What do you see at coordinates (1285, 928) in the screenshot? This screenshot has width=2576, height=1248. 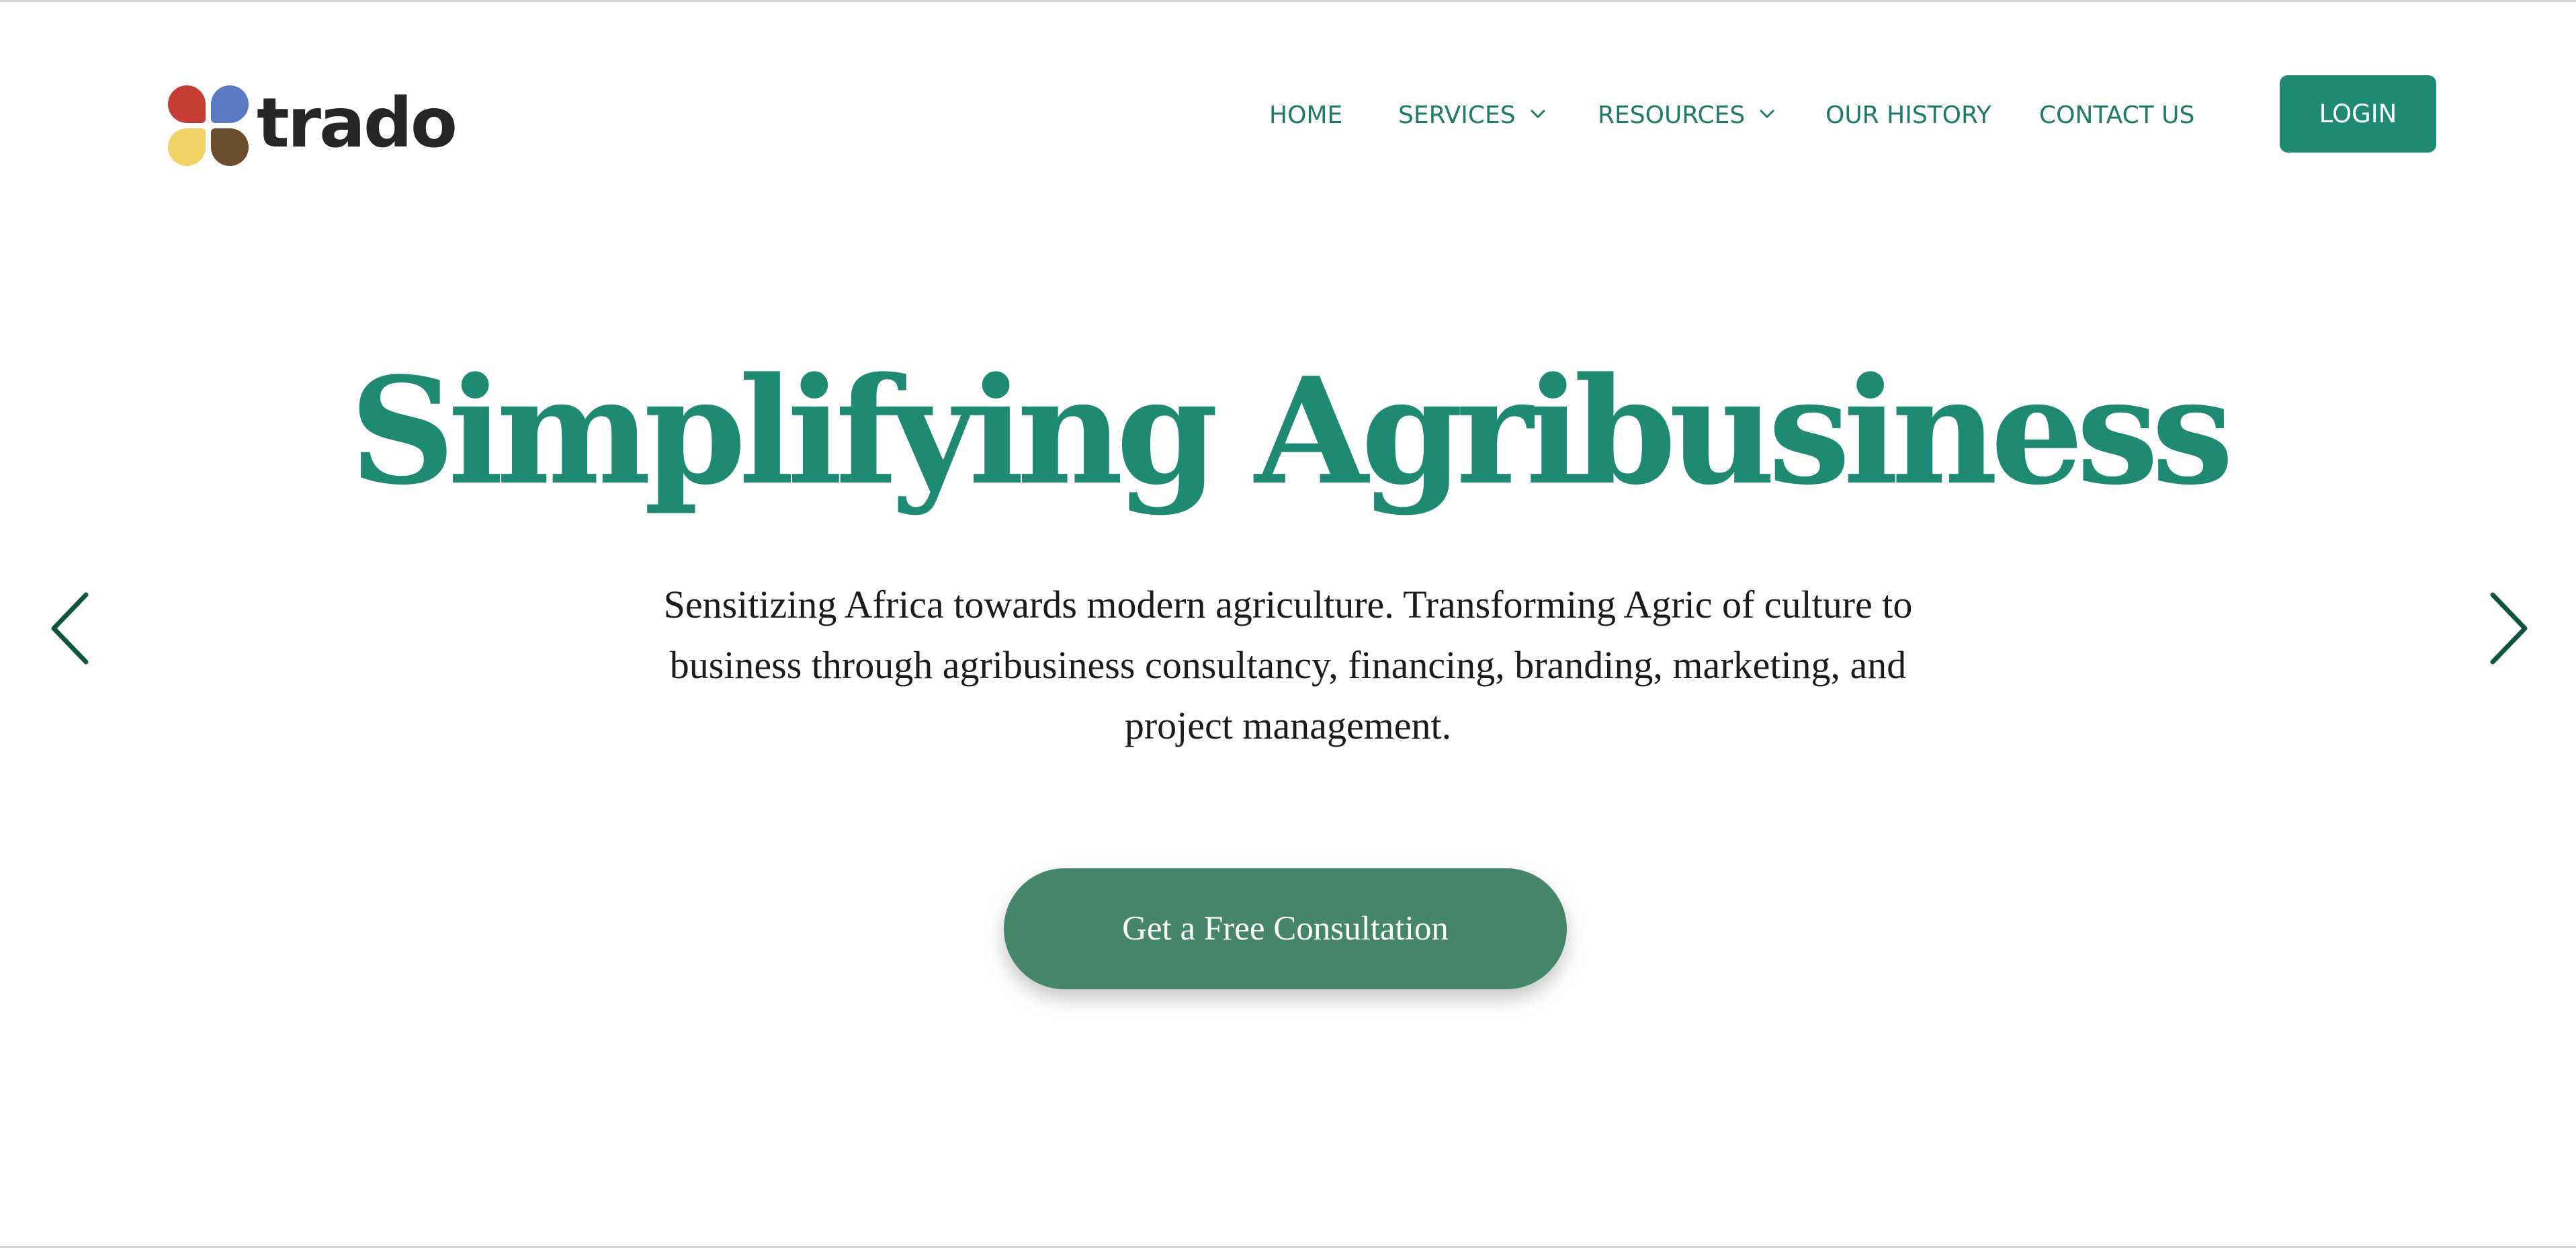 I see `free-consultation-button: Get a Free Consultation` at bounding box center [1285, 928].